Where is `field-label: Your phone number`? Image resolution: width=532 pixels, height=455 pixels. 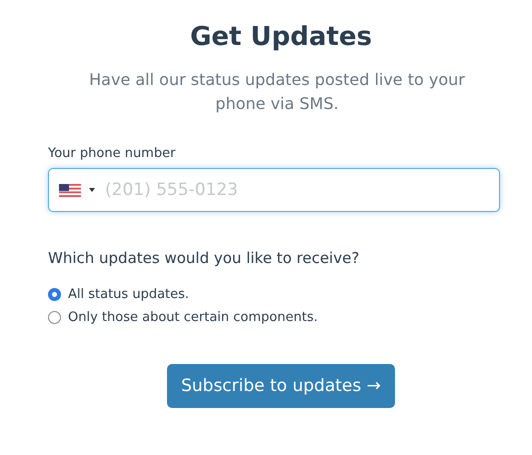
field-label: Your phone number is located at coordinates (112, 153).